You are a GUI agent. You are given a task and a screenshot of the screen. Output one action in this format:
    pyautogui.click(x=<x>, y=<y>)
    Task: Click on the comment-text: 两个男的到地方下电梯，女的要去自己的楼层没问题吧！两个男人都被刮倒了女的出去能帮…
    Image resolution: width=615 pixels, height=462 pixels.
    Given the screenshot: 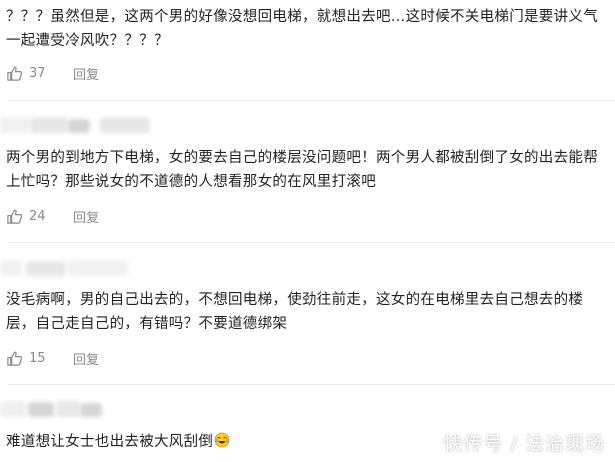 What is the action you would take?
    pyautogui.click(x=302, y=170)
    